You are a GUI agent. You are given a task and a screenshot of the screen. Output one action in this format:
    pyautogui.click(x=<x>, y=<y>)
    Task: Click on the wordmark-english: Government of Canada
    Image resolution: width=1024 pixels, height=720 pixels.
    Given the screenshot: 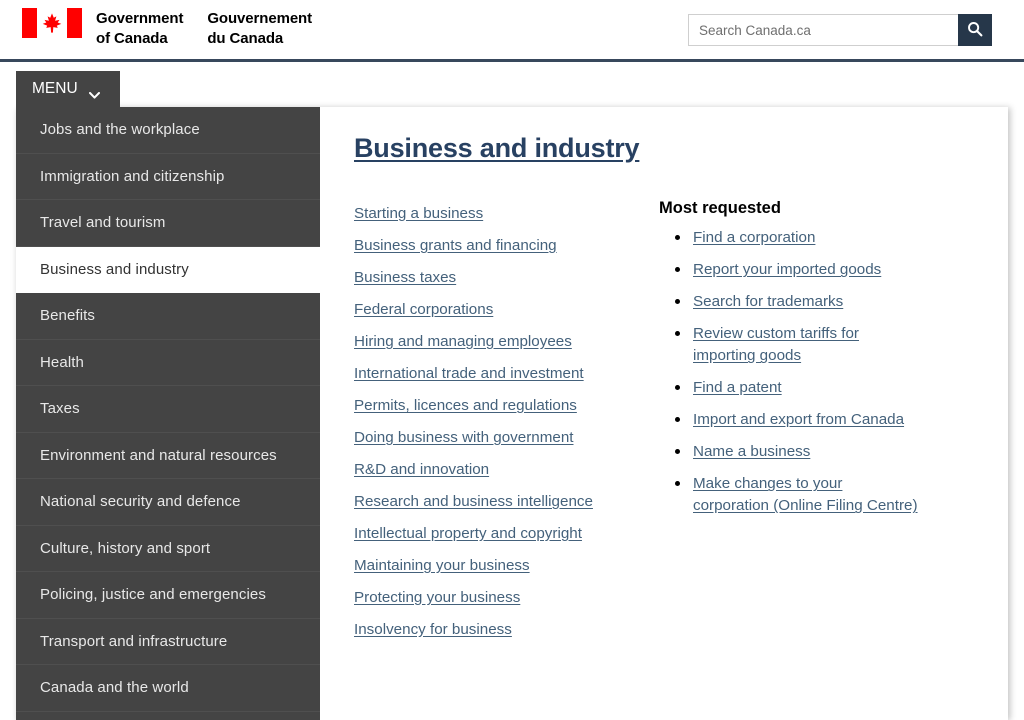 What is the action you would take?
    pyautogui.click(x=140, y=28)
    